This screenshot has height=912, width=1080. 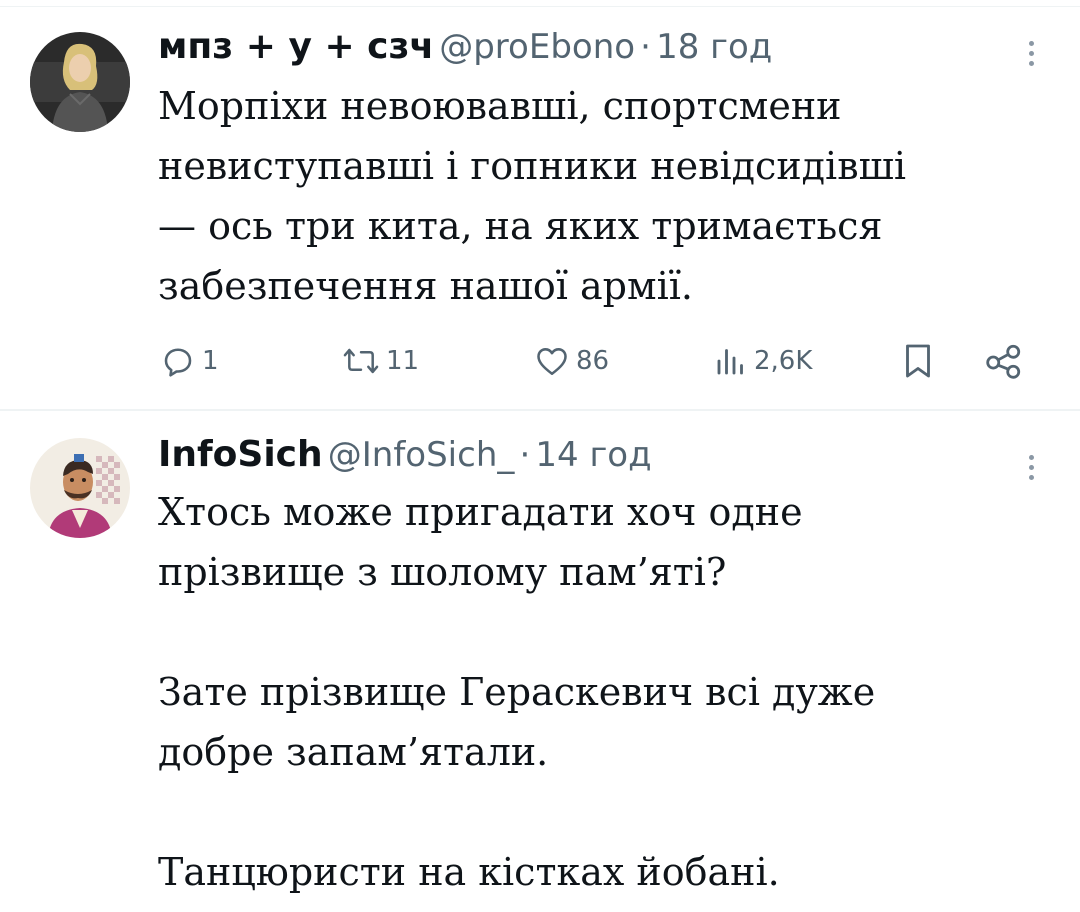 What do you see at coordinates (421, 455) in the screenshot?
I see `user-handle: @InfoSich_` at bounding box center [421, 455].